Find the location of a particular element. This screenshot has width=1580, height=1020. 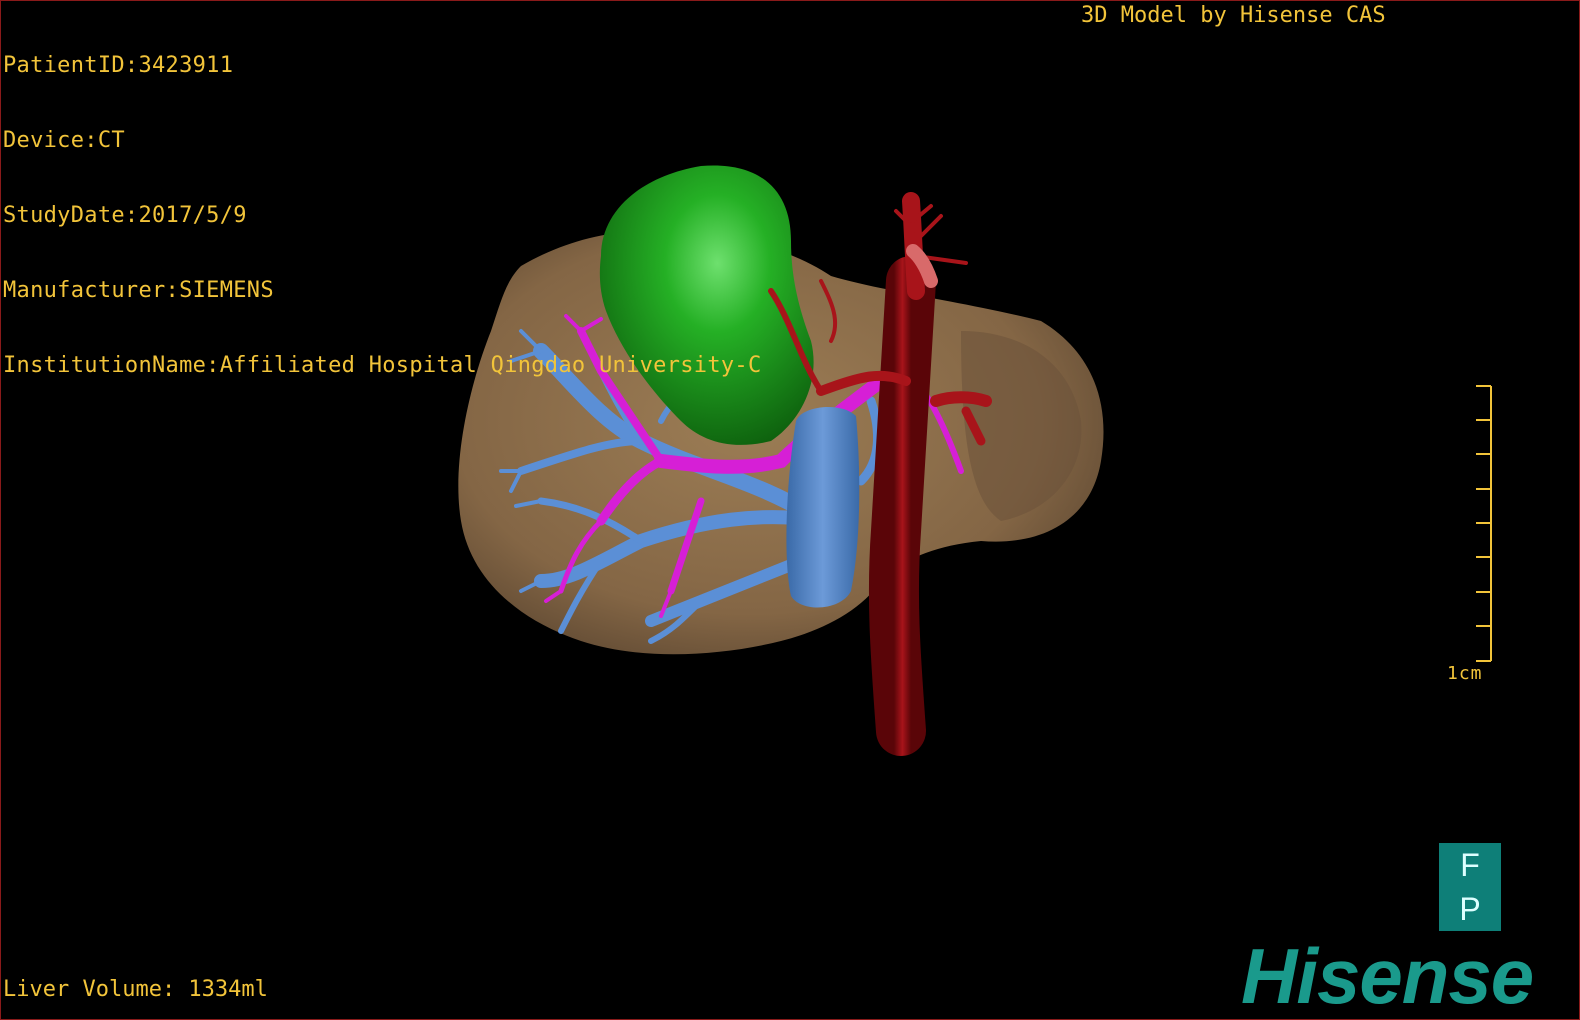

scale-bar-label: 1cm is located at coordinates (1465, 673).